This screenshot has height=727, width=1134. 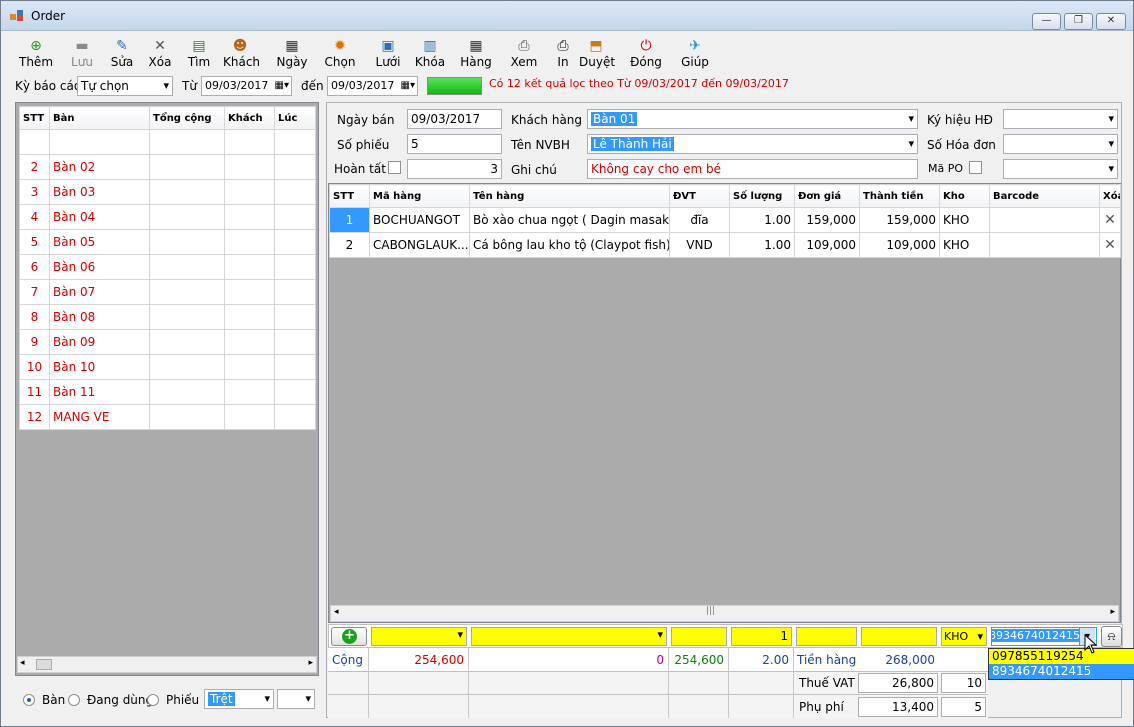 I want to click on items-col-header: Mã hàng, so click(x=419, y=196).